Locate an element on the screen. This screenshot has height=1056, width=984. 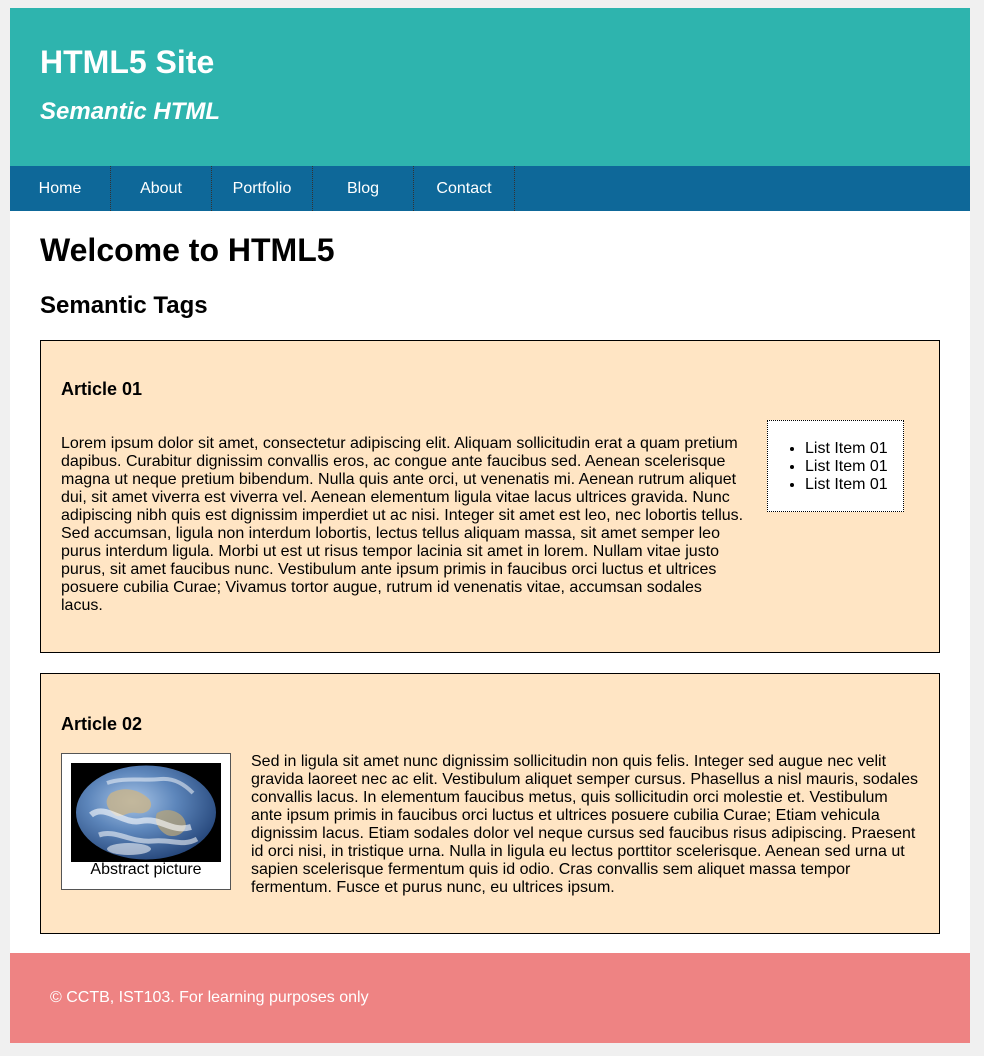
main-nav: Home About Portfolio Blog Contact is located at coordinates (490, 188).